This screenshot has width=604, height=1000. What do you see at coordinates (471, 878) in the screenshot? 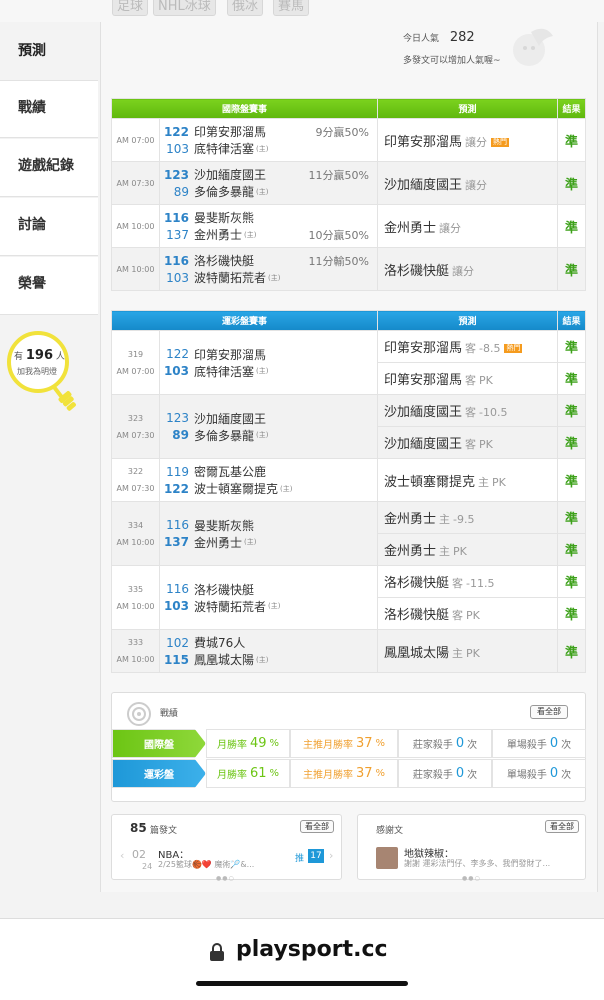
I see `pager-dots: ●●○` at bounding box center [471, 878].